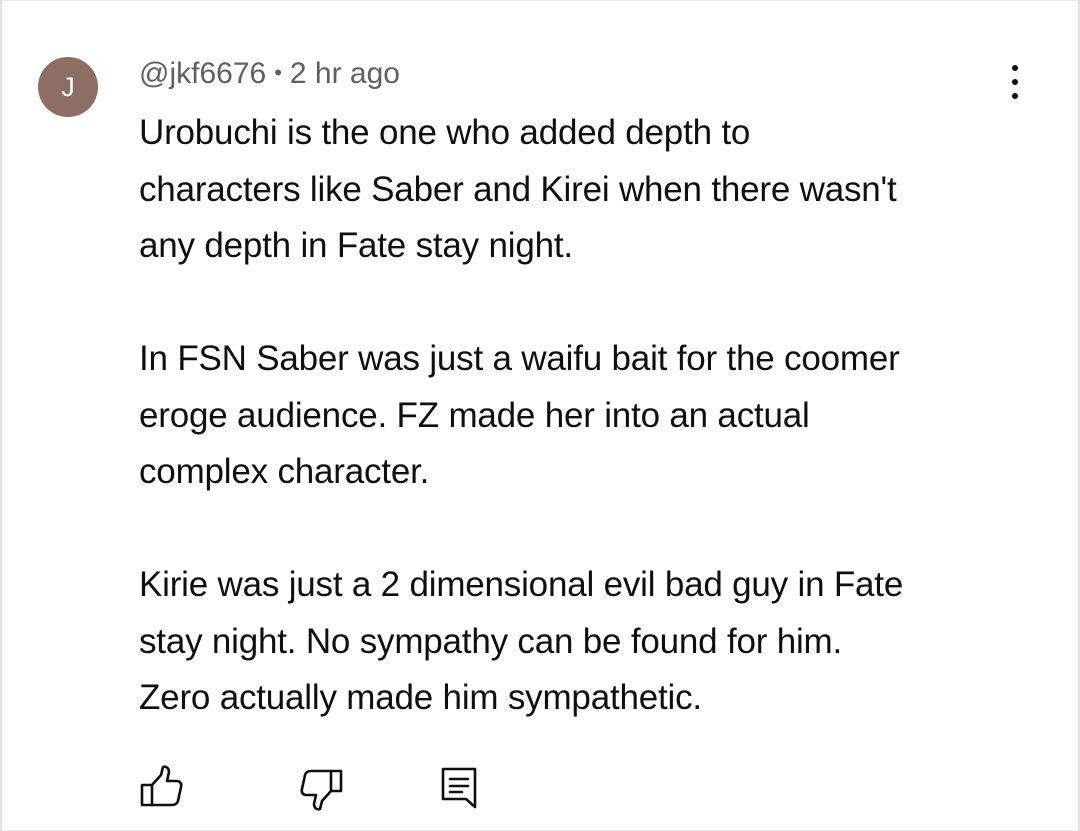 Image resolution: width=1080 pixels, height=831 pixels. What do you see at coordinates (420, 697) in the screenshot?
I see `comment-line: Zero actually made him sympathetic.` at bounding box center [420, 697].